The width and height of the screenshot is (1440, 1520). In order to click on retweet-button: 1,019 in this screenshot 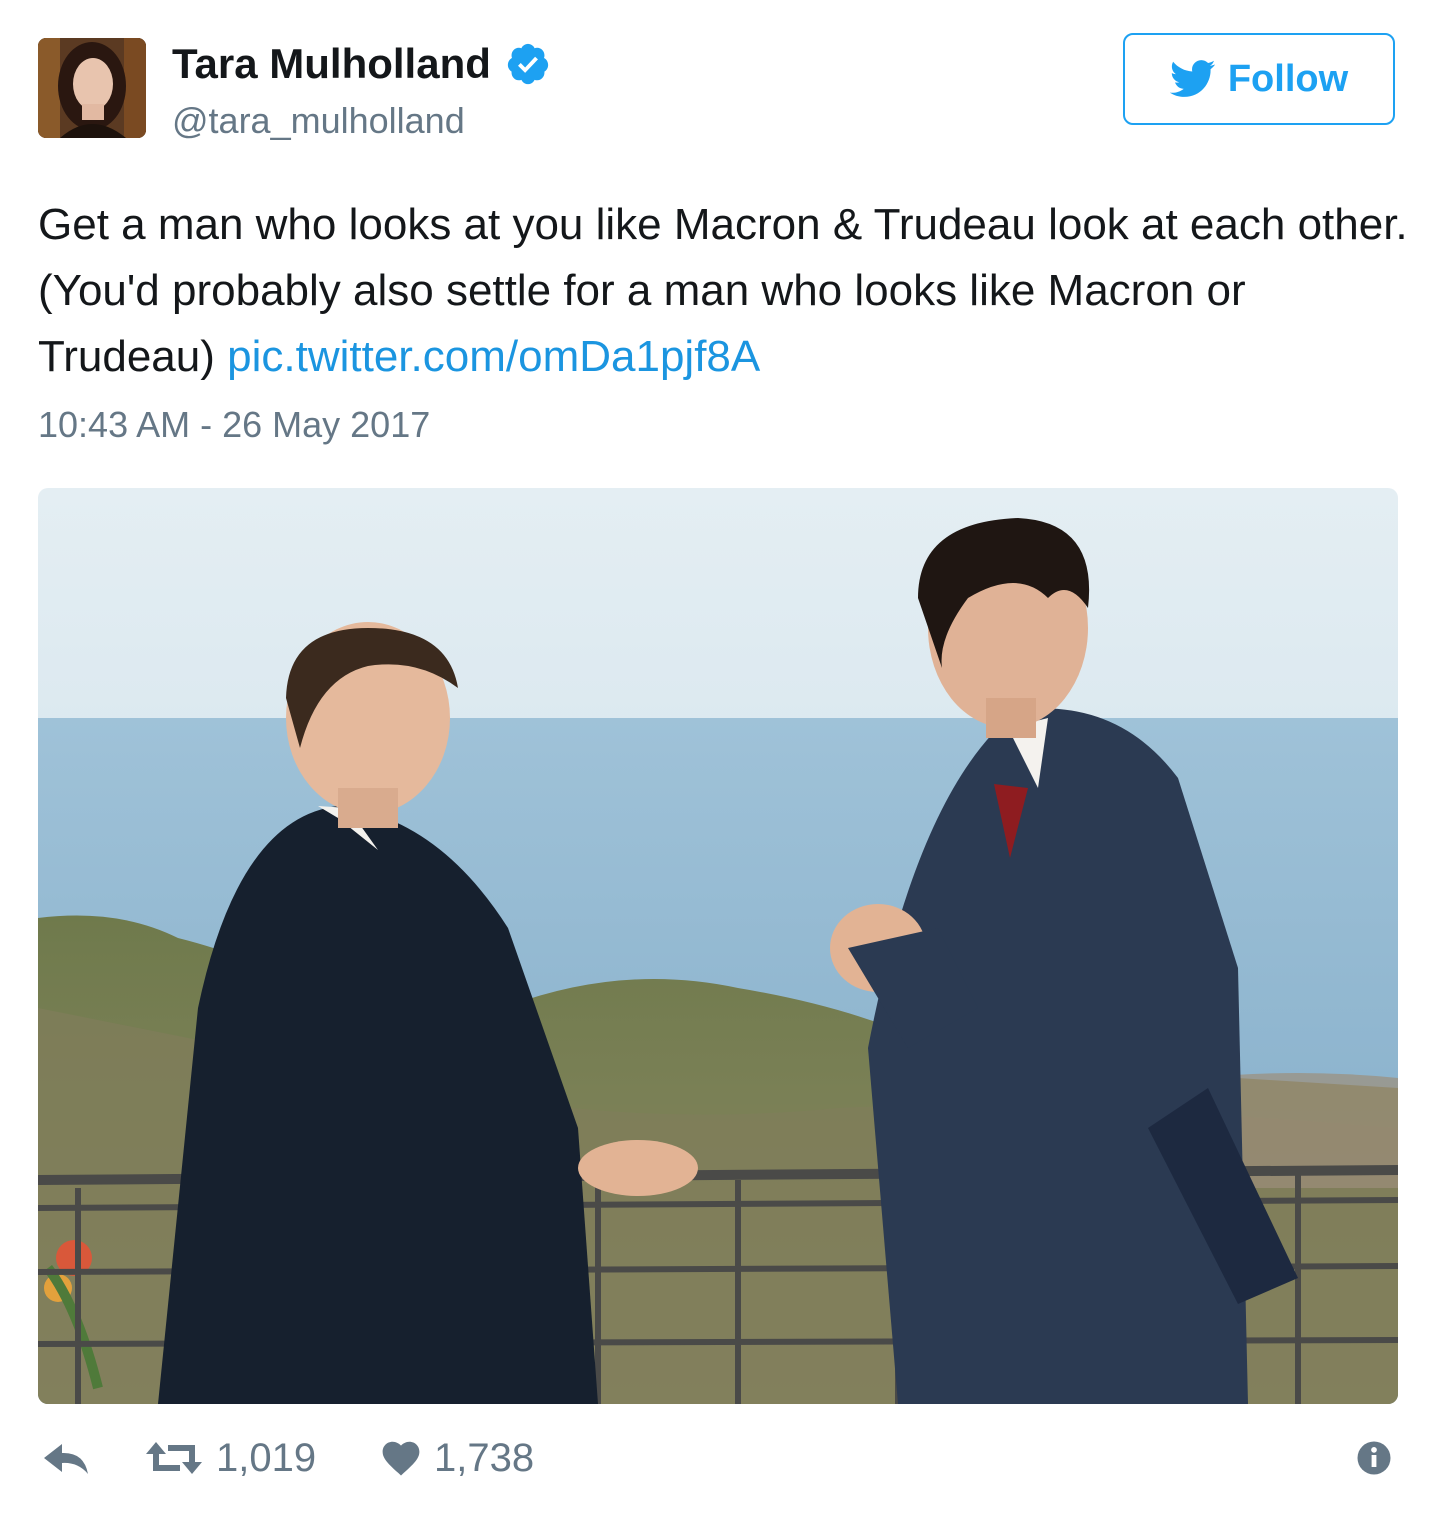, I will do `click(230, 1458)`.